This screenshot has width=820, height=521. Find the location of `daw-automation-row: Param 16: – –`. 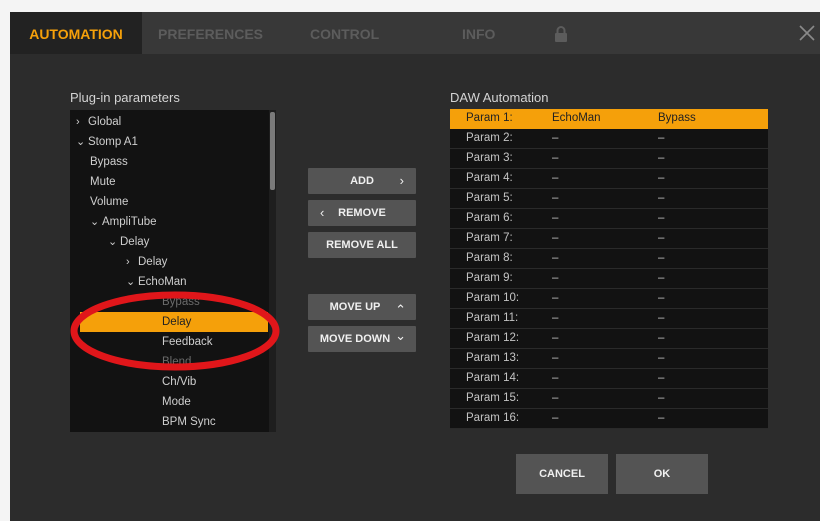

daw-automation-row: Param 16: – – is located at coordinates (609, 419).